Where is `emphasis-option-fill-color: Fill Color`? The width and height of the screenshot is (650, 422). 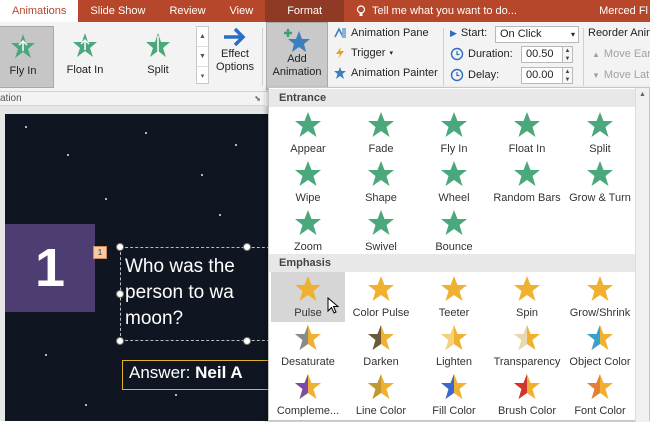 emphasis-option-fill-color: Fill Color is located at coordinates (454, 395).